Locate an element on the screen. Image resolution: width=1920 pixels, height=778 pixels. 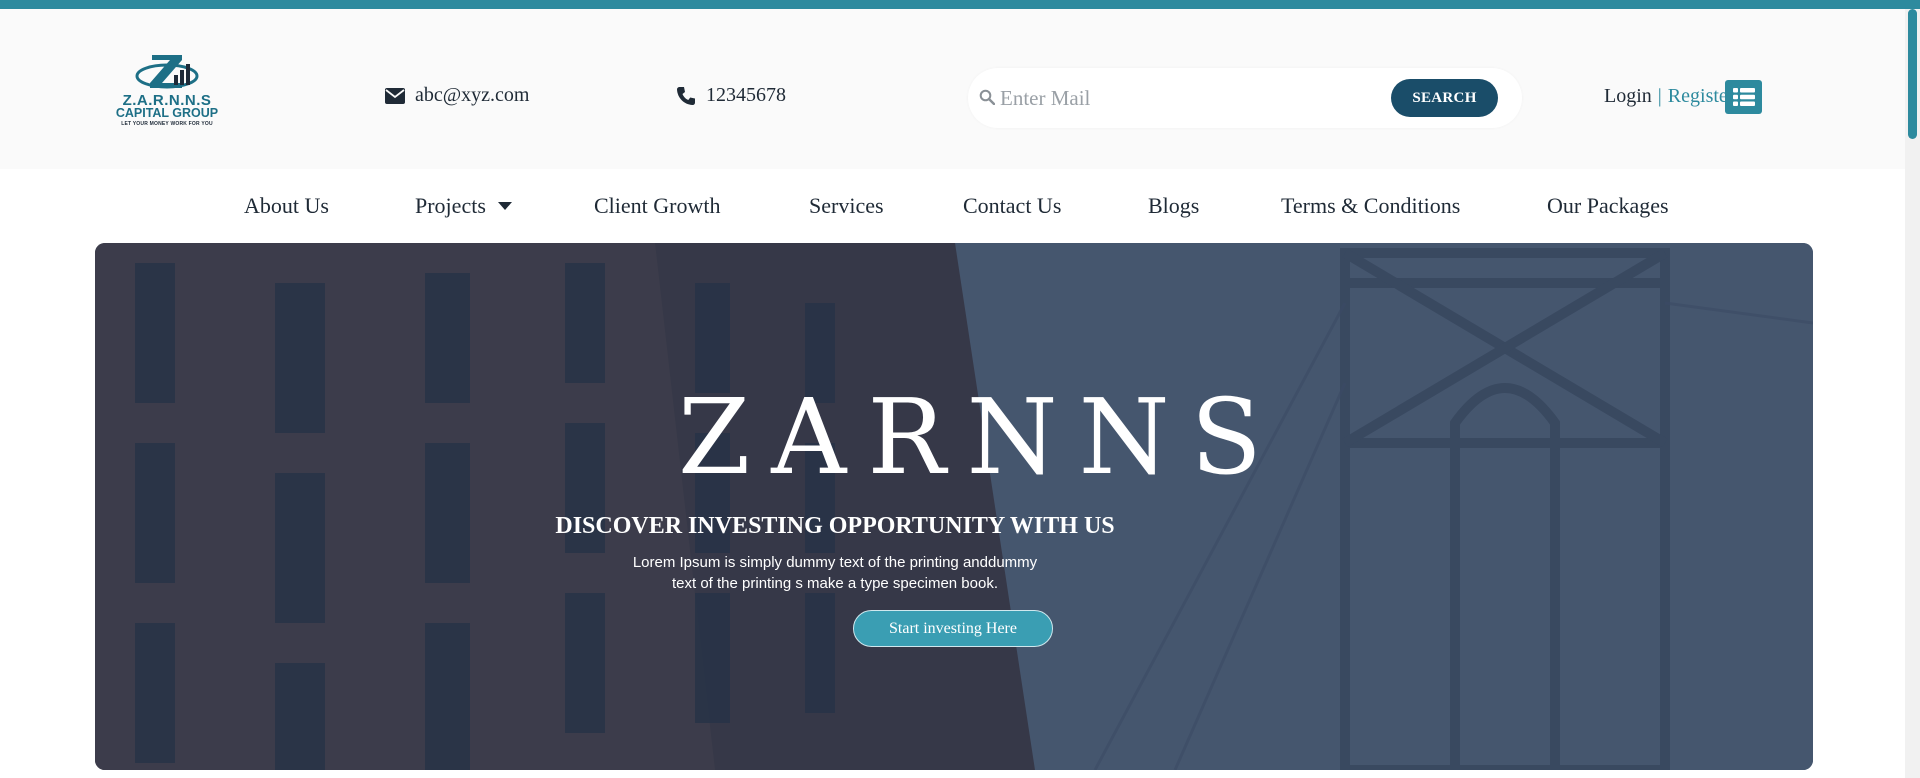
login-link: Login is located at coordinates (1628, 96).